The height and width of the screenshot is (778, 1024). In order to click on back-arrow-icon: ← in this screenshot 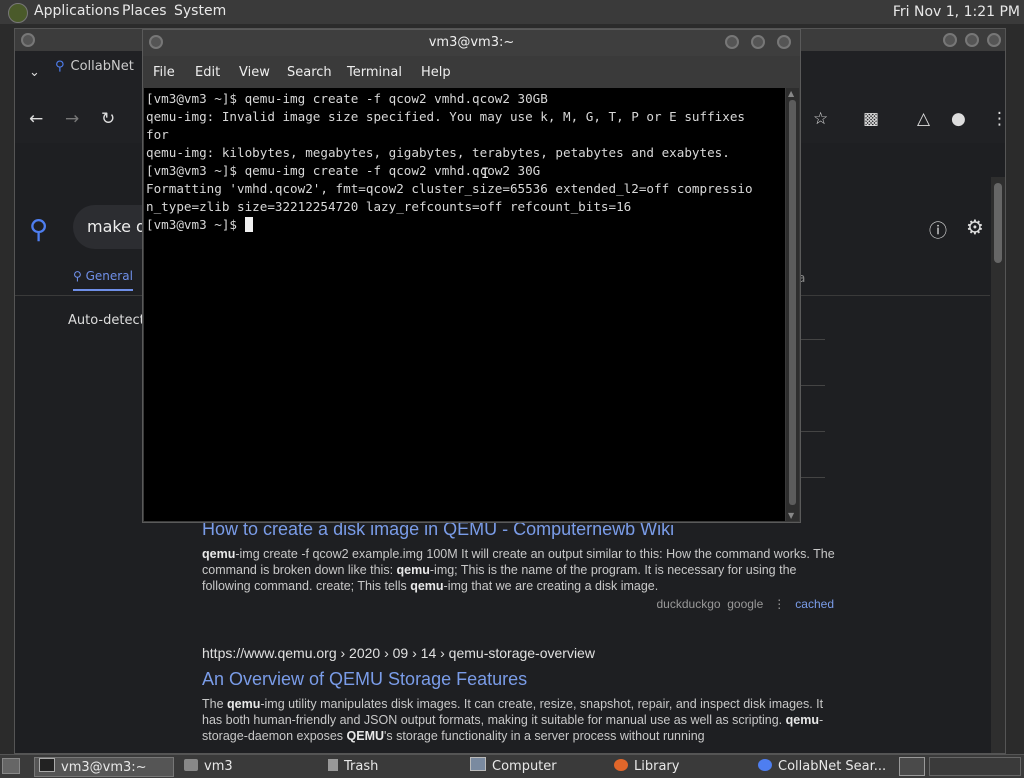, I will do `click(36, 119)`.